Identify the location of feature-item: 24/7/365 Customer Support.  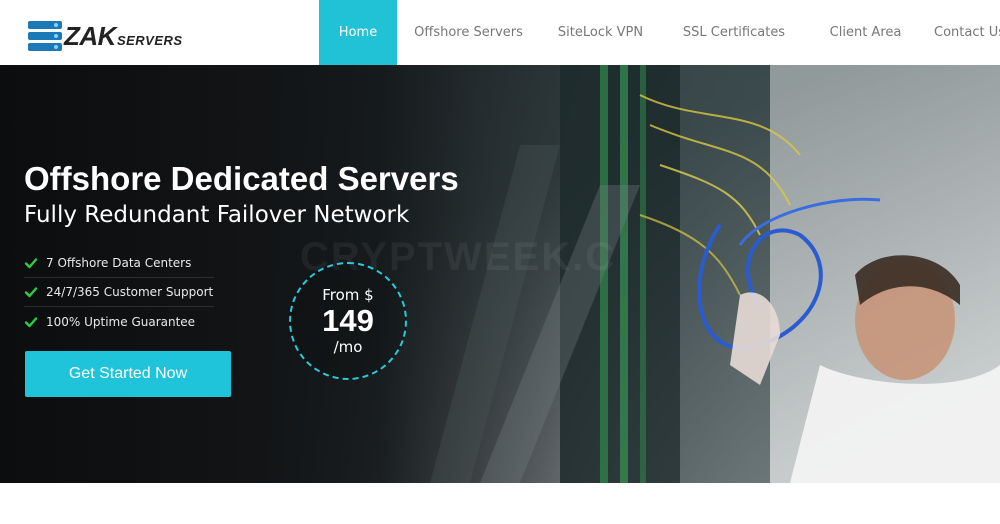
(119, 292).